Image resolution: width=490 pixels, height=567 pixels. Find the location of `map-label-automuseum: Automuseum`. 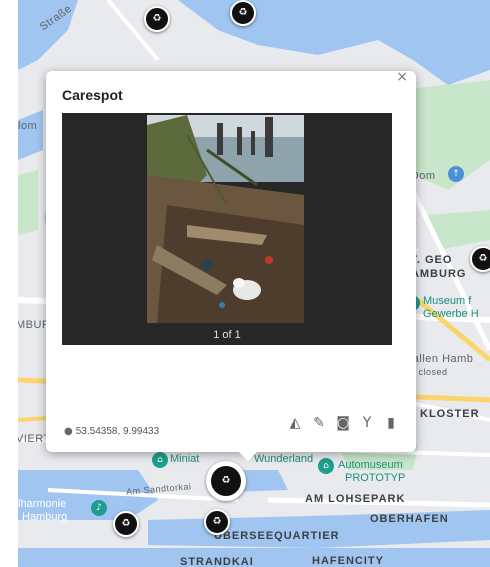

map-label-automuseum: Automuseum is located at coordinates (370, 465).